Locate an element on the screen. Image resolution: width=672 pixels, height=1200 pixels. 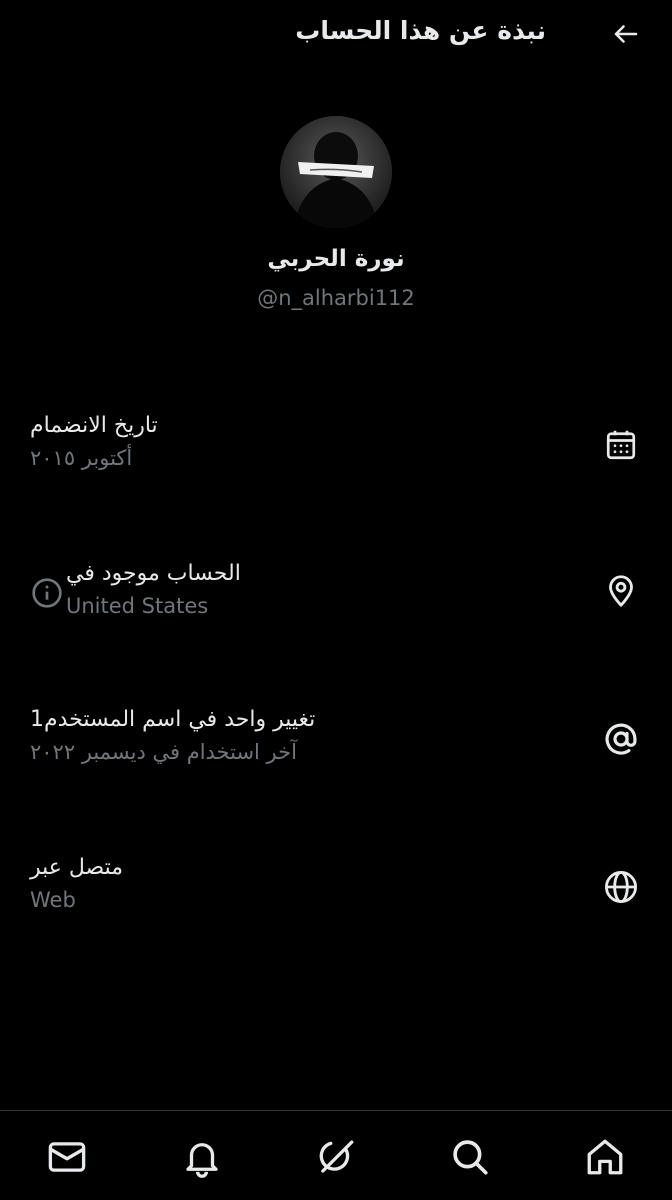
account-location-text: الحساب موجود في United States is located at coordinates (326, 590).